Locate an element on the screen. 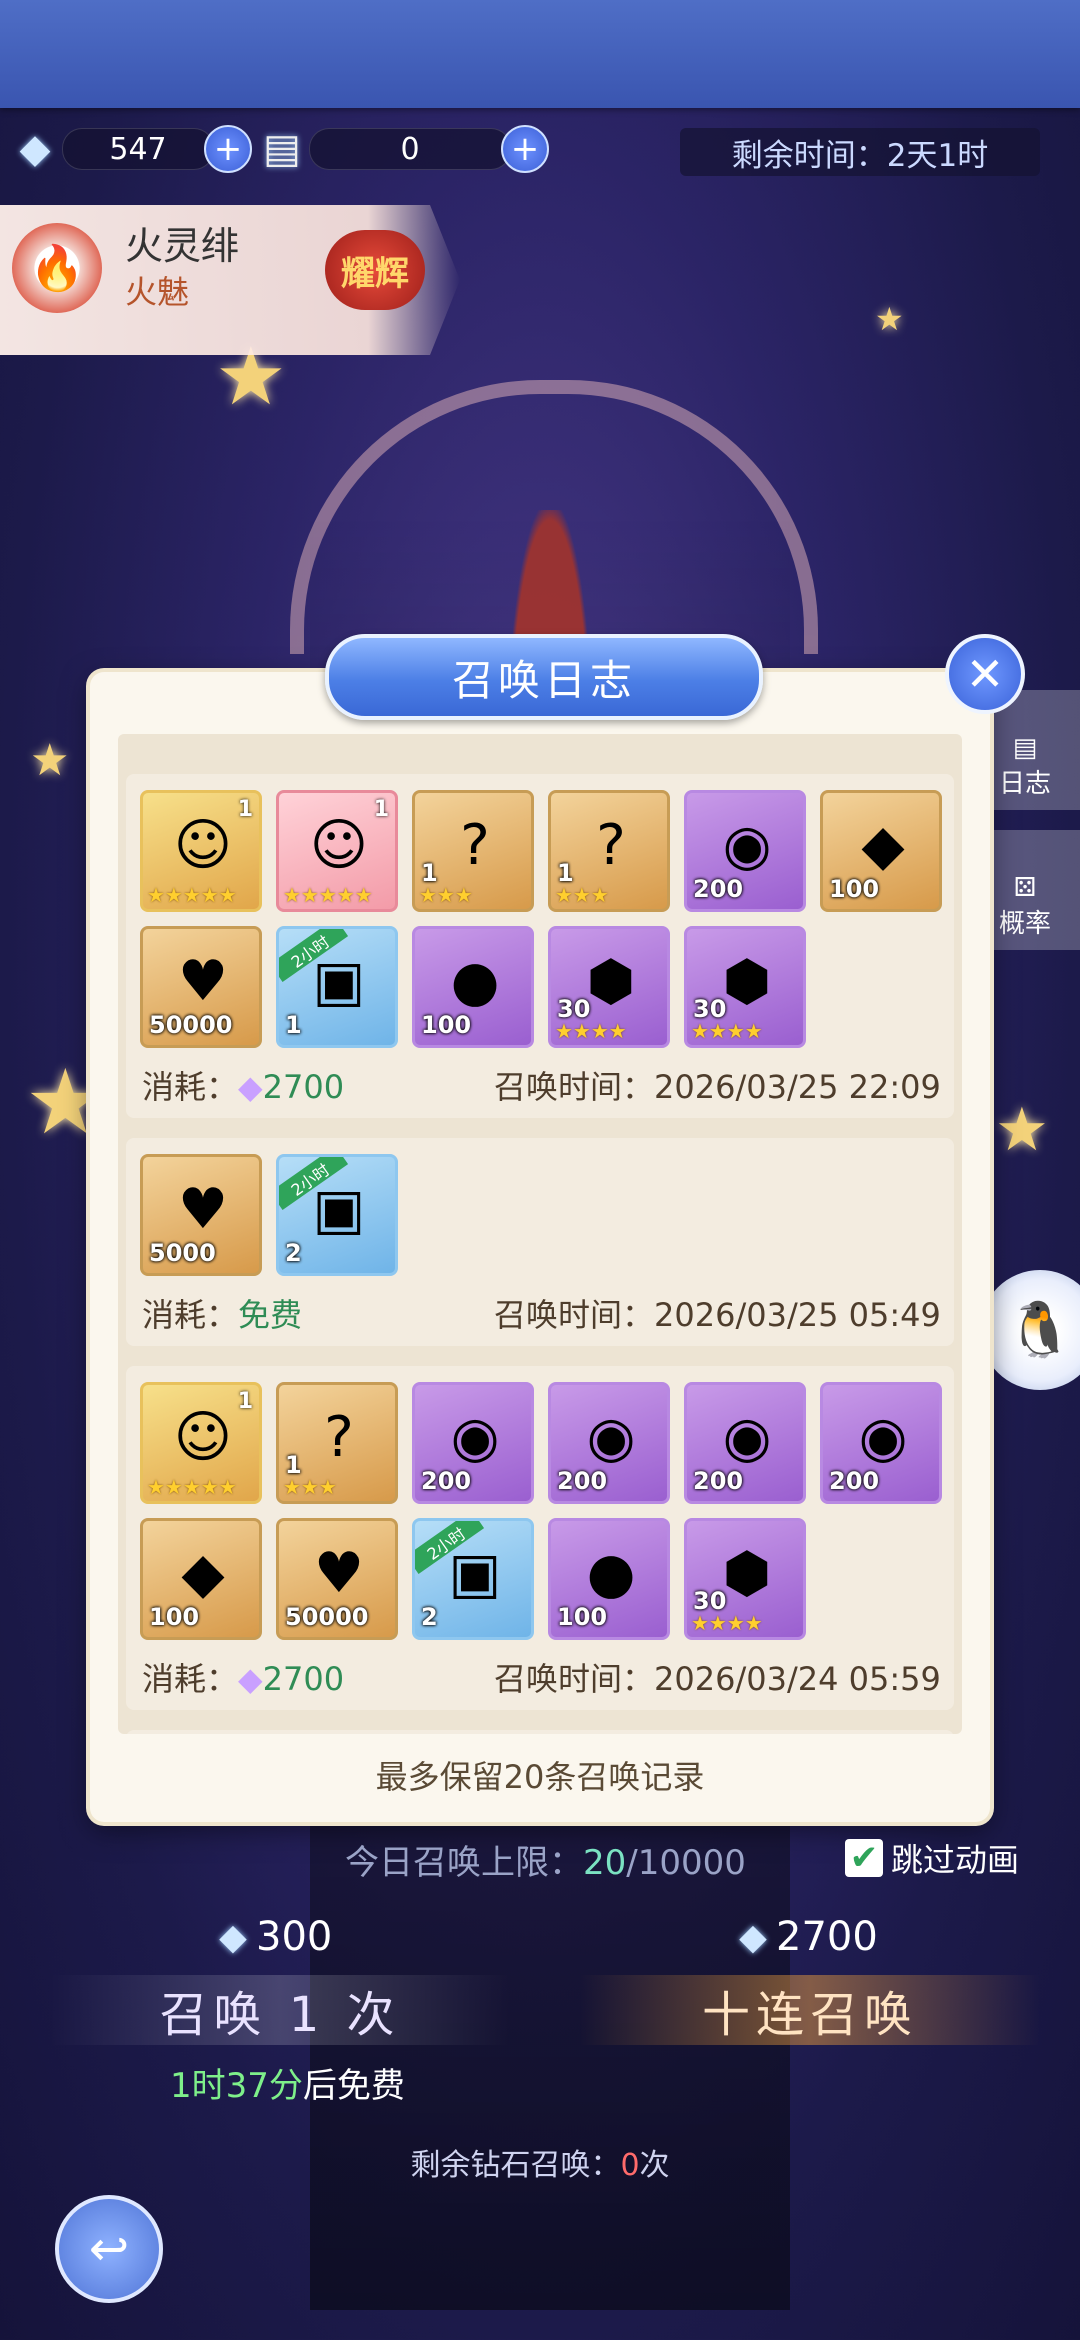 This screenshot has height=2340, width=1080. reward-item: ▣ 2小时 1 is located at coordinates (337, 987).